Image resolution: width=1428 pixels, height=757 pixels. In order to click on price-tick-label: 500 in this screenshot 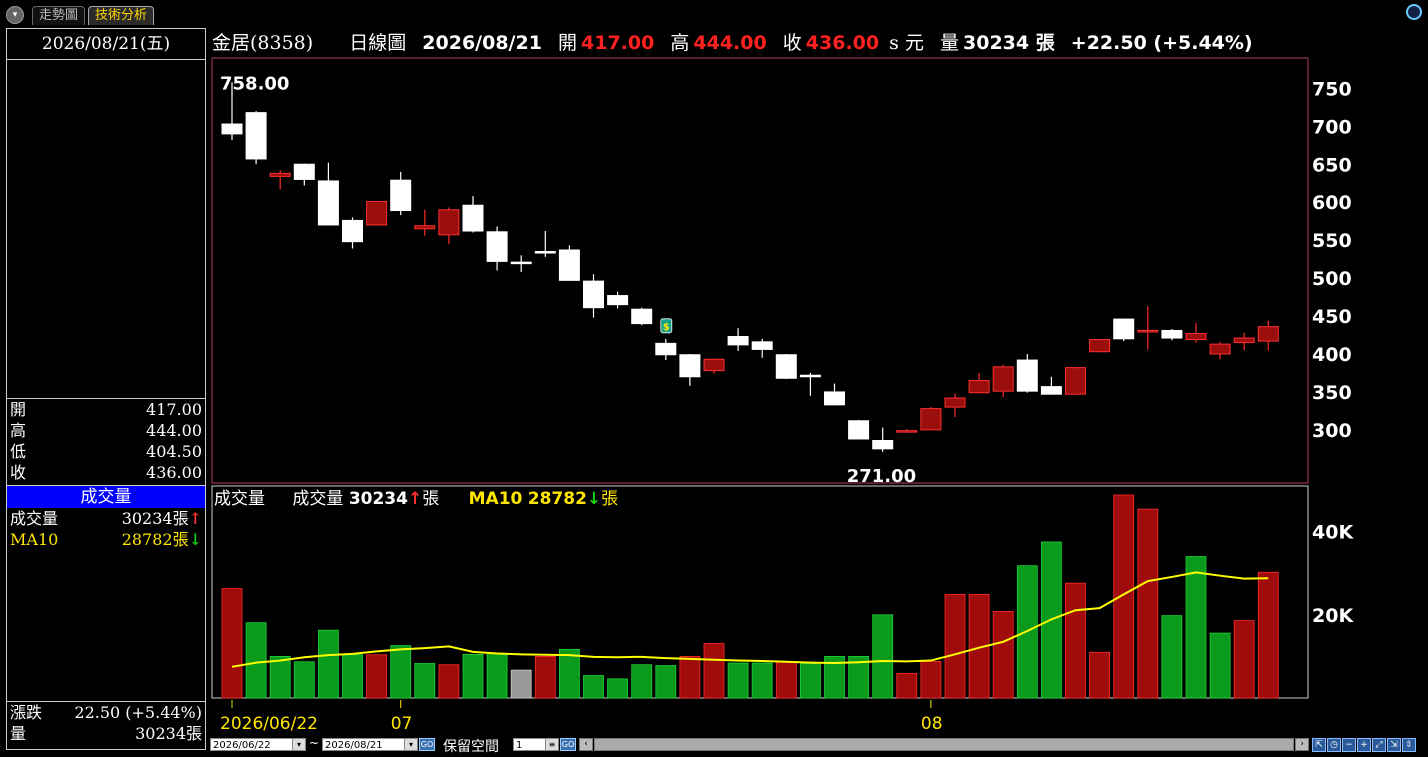, I will do `click(1332, 279)`.